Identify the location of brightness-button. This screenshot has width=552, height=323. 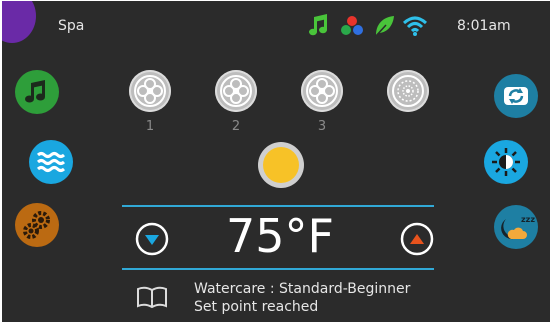
(506, 162).